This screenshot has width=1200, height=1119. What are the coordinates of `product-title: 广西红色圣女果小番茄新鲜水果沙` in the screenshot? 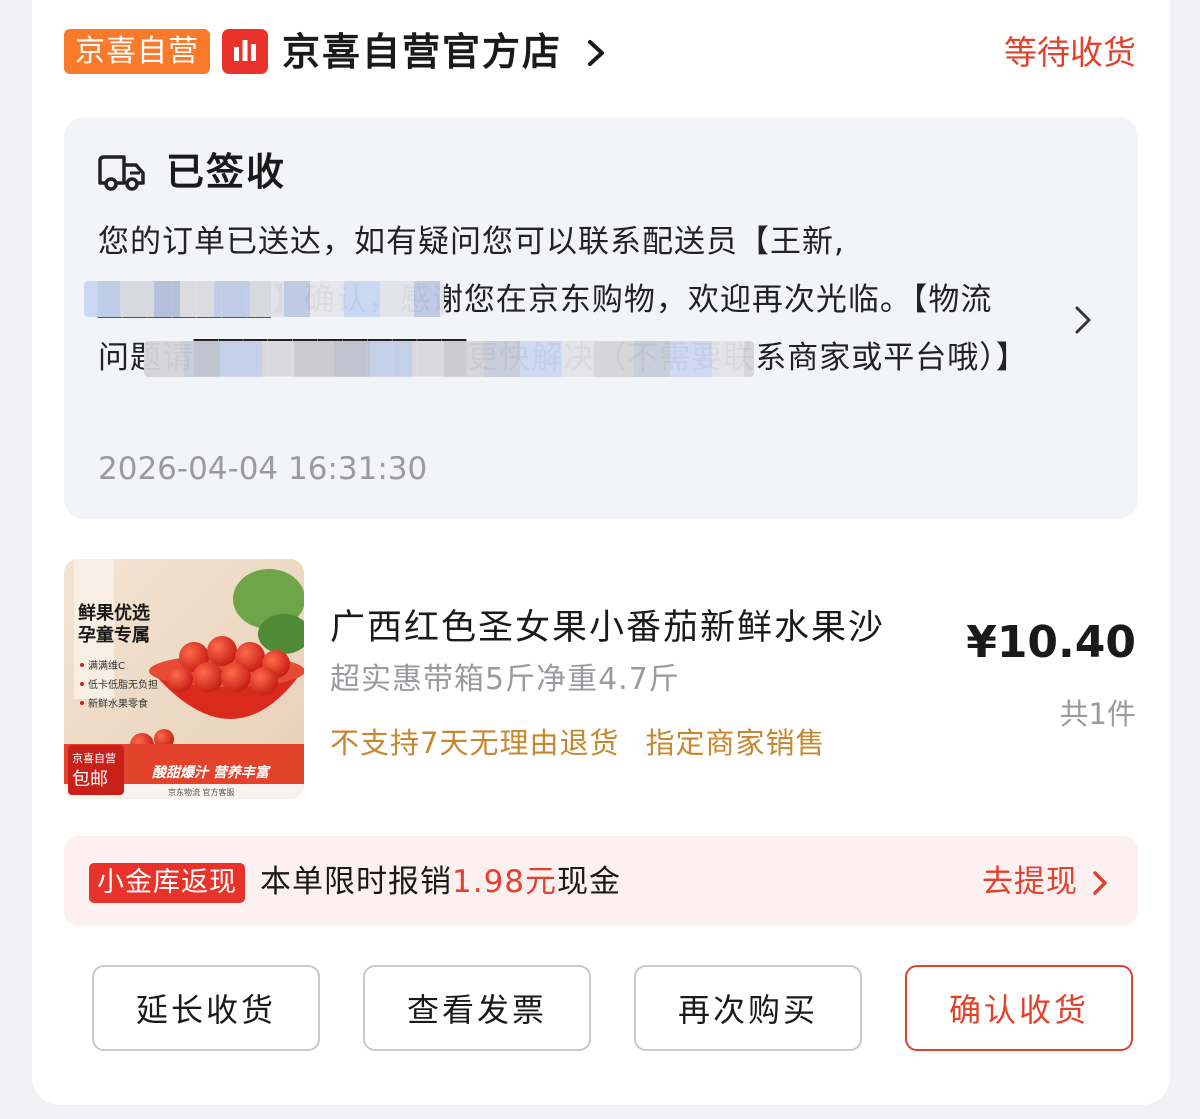 It's located at (650, 628).